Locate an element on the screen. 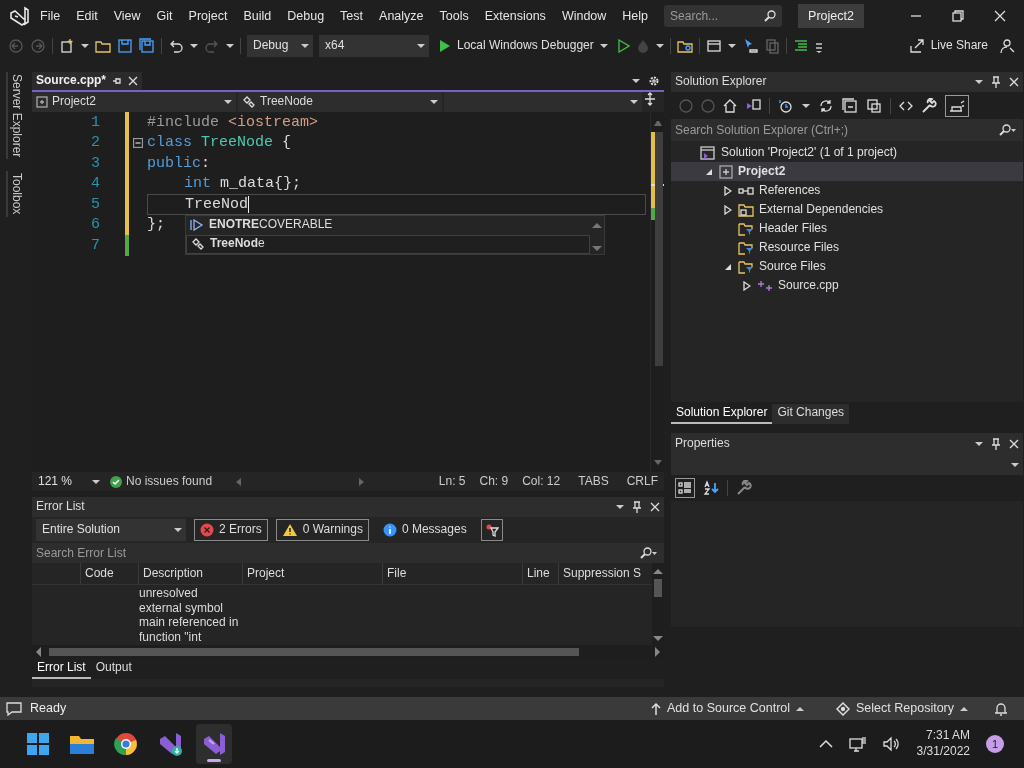 This screenshot has width=1024, height=768. panel-tab: Error List is located at coordinates (61, 669).